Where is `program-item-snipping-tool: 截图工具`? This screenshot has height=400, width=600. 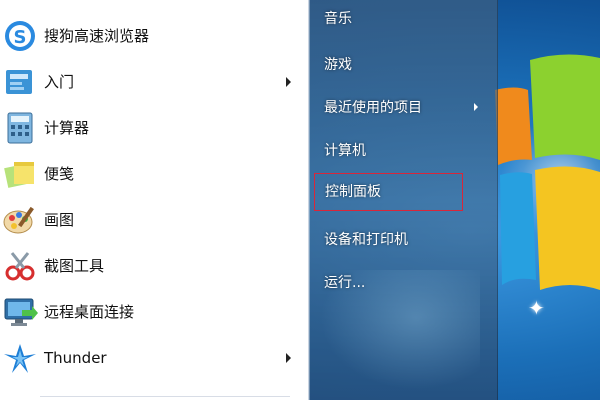
program-item-snipping-tool: 截图工具 is located at coordinates (154, 266).